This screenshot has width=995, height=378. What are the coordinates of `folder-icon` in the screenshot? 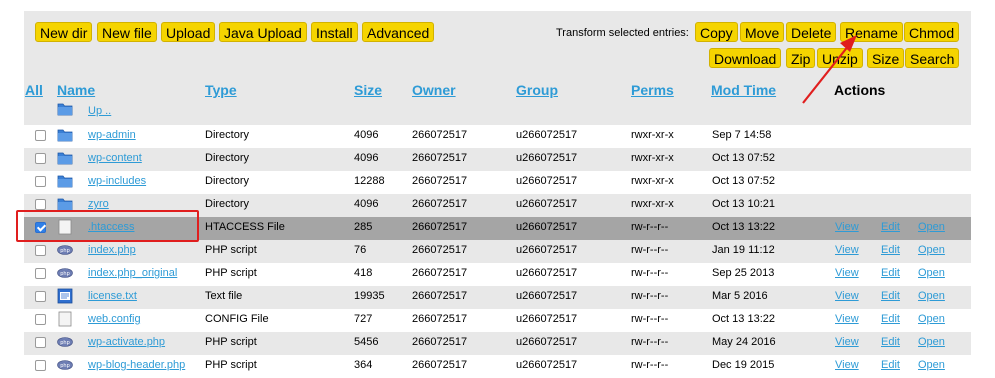 It's located at (65, 158).